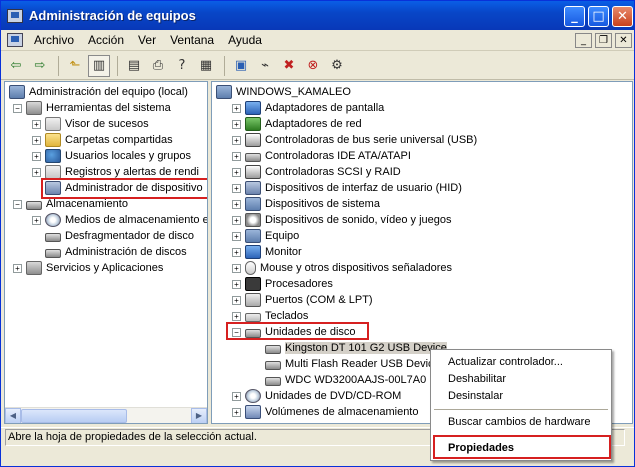 This screenshot has height=467, width=635. I want to click on device-category: + Unidades de DVD/CD-ROM, so click(316, 396).